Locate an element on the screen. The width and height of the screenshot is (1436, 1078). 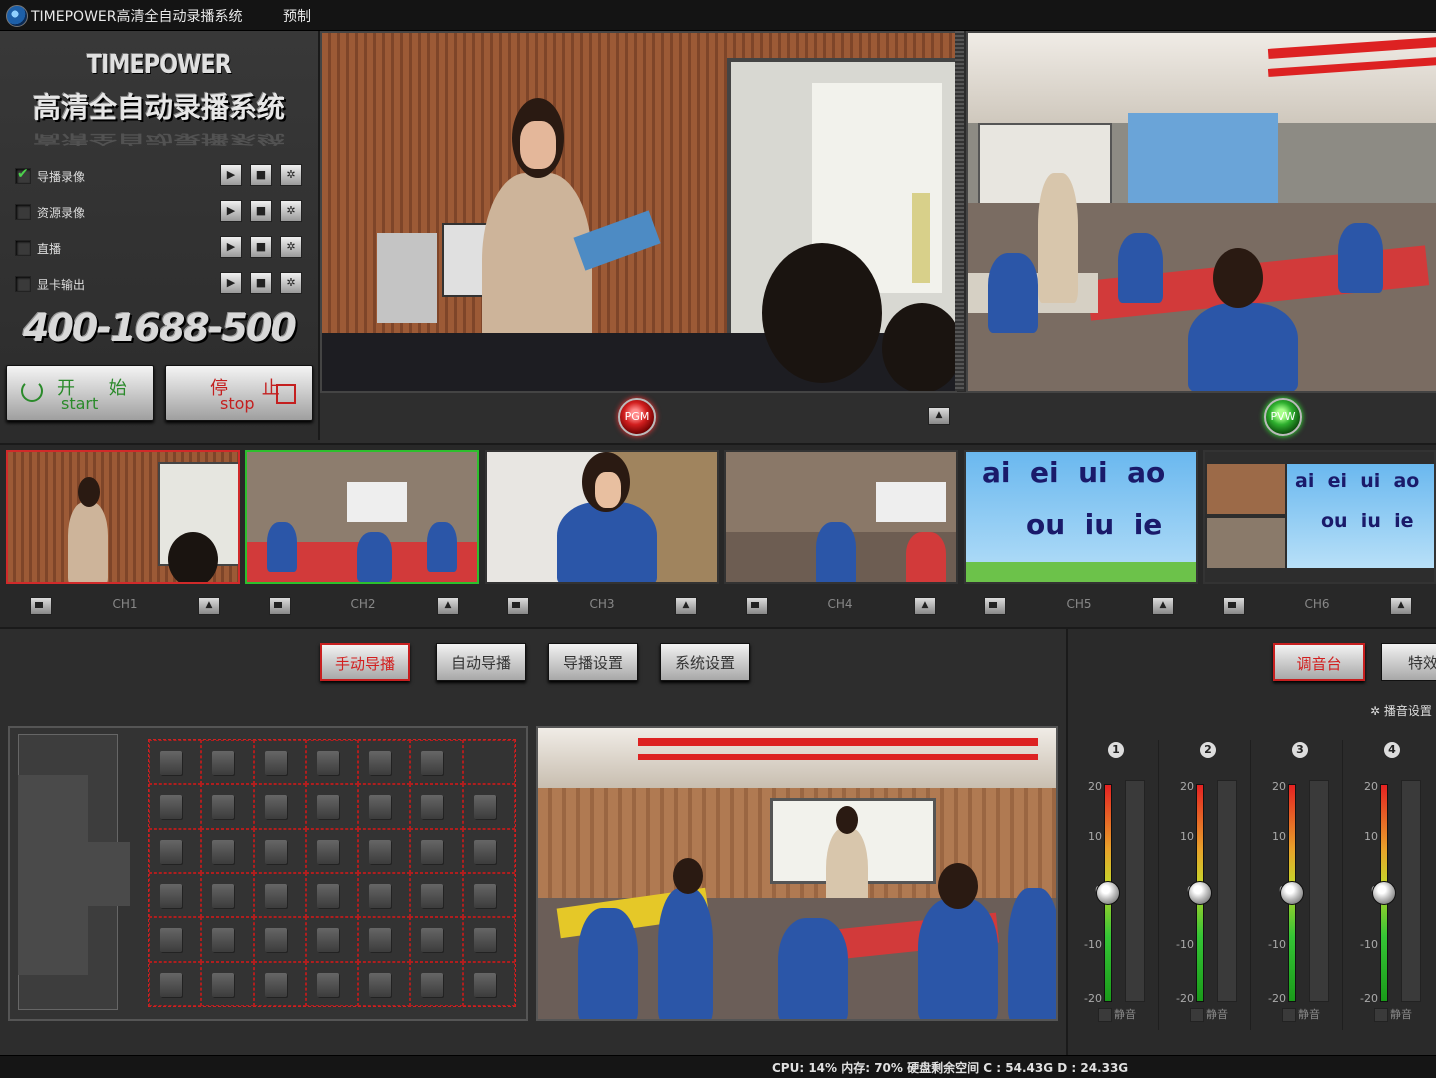
tab-manual-director: 手动导播 is located at coordinates (365, 662).